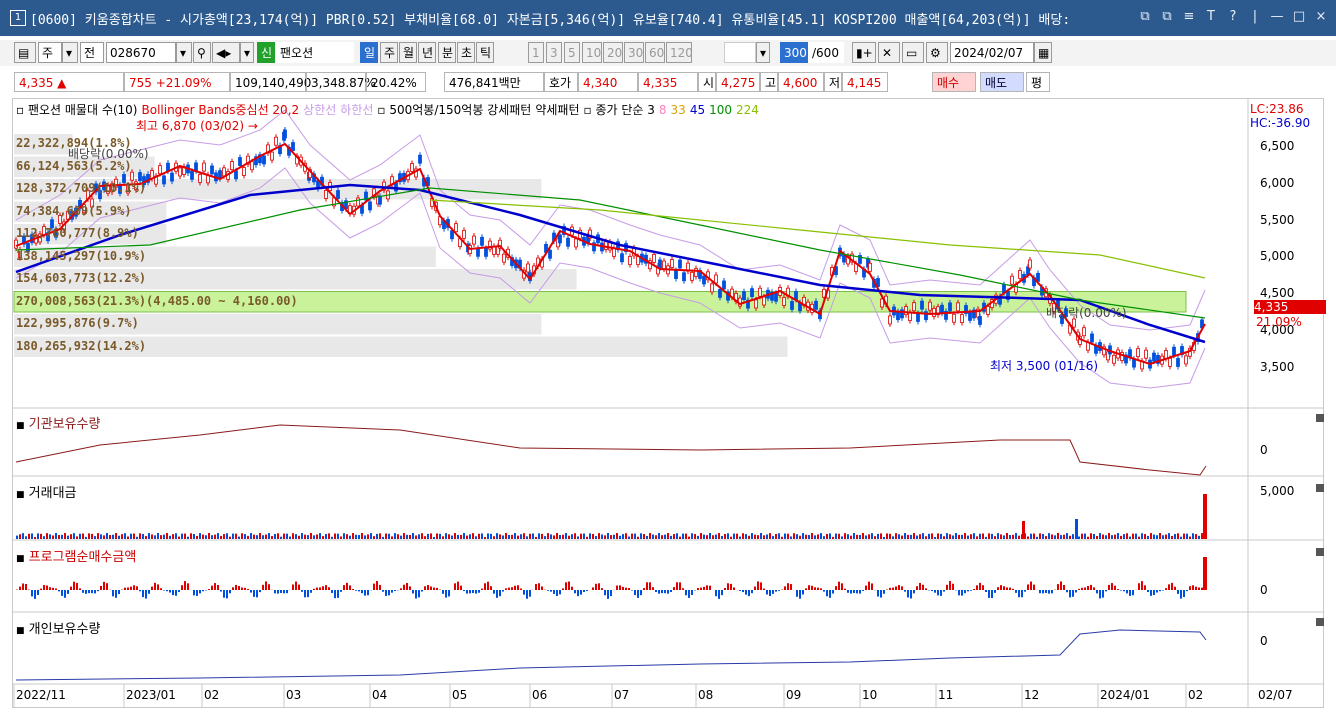 The image size is (1336, 716). Describe the element at coordinates (221, 110) in the screenshot. I see `legend-item: Bollinger Bands중심선 20,2` at that location.